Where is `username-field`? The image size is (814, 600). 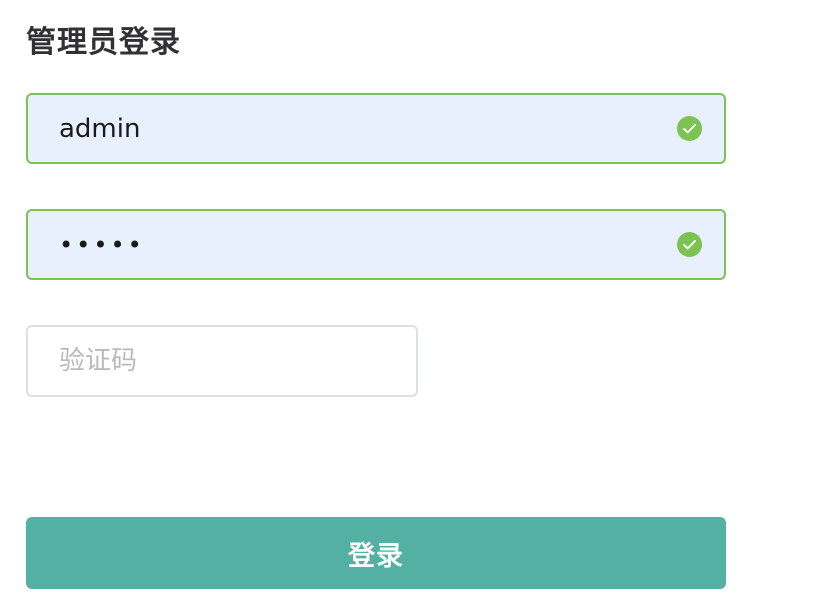
username-field is located at coordinates (376, 128).